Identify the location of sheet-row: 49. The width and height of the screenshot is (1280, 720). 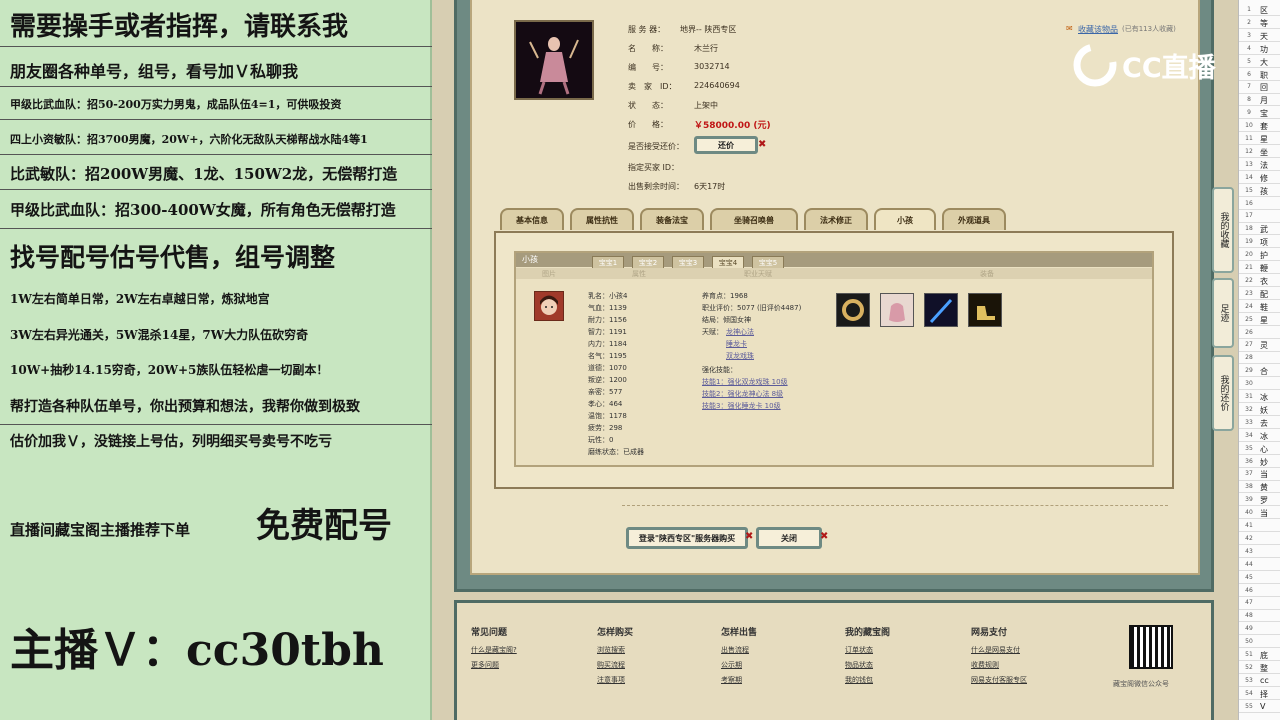
(1259, 629).